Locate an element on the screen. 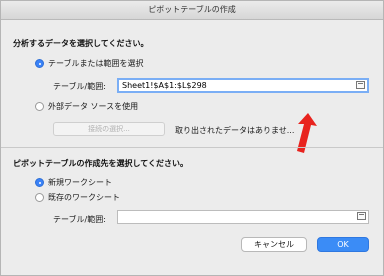 This screenshot has height=276, width=384. radio-existing-worksheet: 既存のワークシート is located at coordinates (77, 197).